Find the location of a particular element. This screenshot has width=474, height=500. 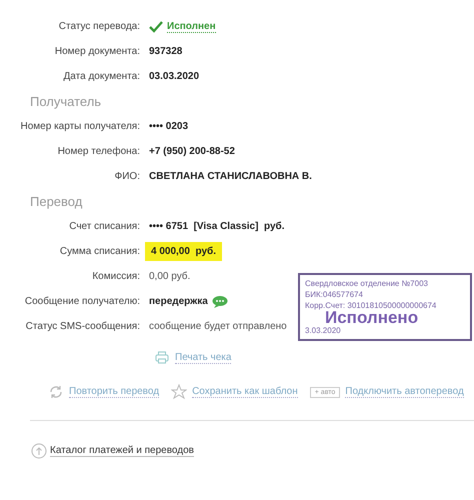

field-label: Номер телефона: is located at coordinates (98, 151).